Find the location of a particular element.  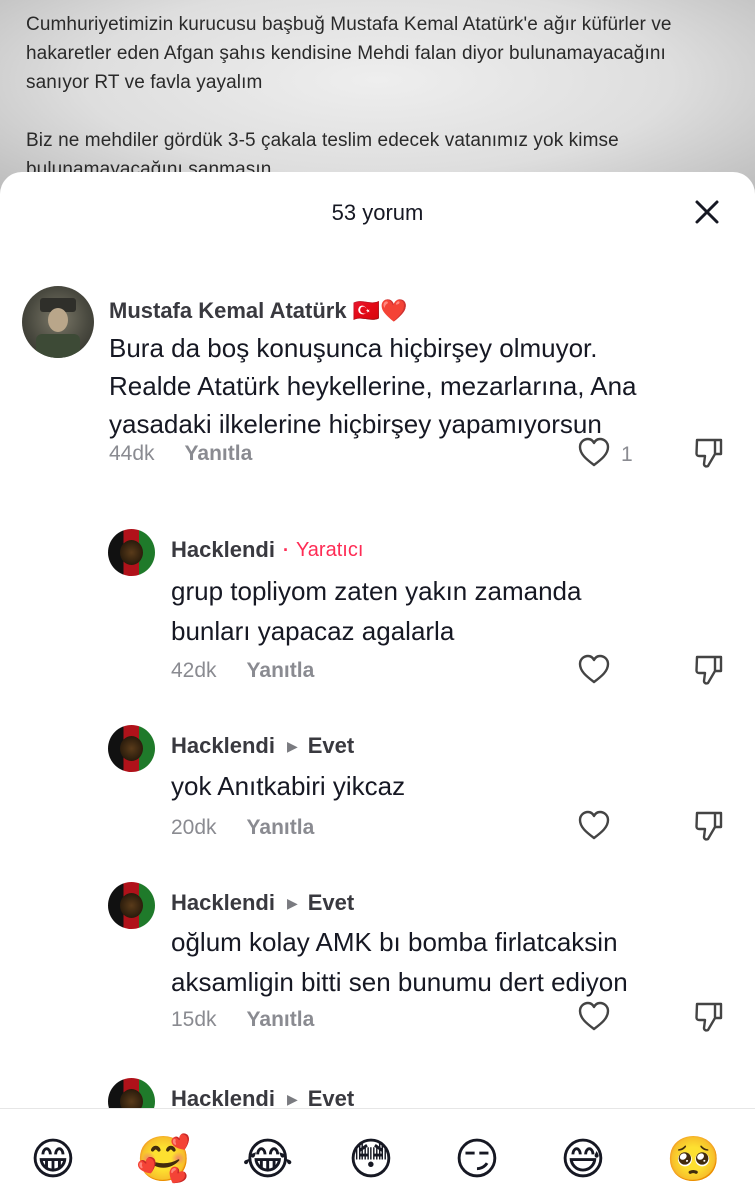

emoji-button: 😳 is located at coordinates (375, 1160).